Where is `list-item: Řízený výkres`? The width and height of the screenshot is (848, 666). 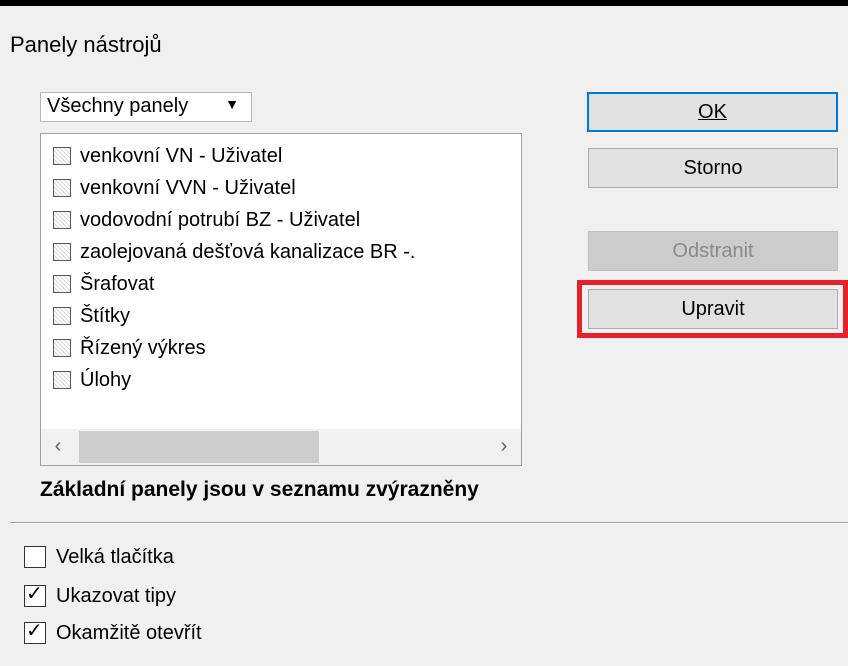 list-item: Řízený výkres is located at coordinates (283, 348).